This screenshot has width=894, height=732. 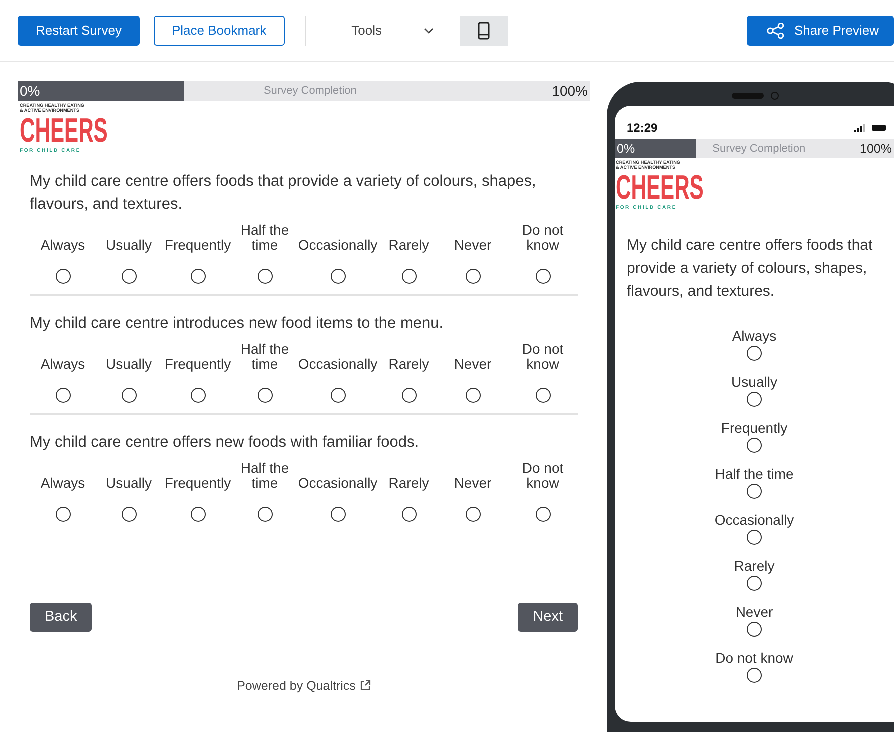 I want to click on question-text: My child care centre offers new foods with familiar foods., so click(x=225, y=442).